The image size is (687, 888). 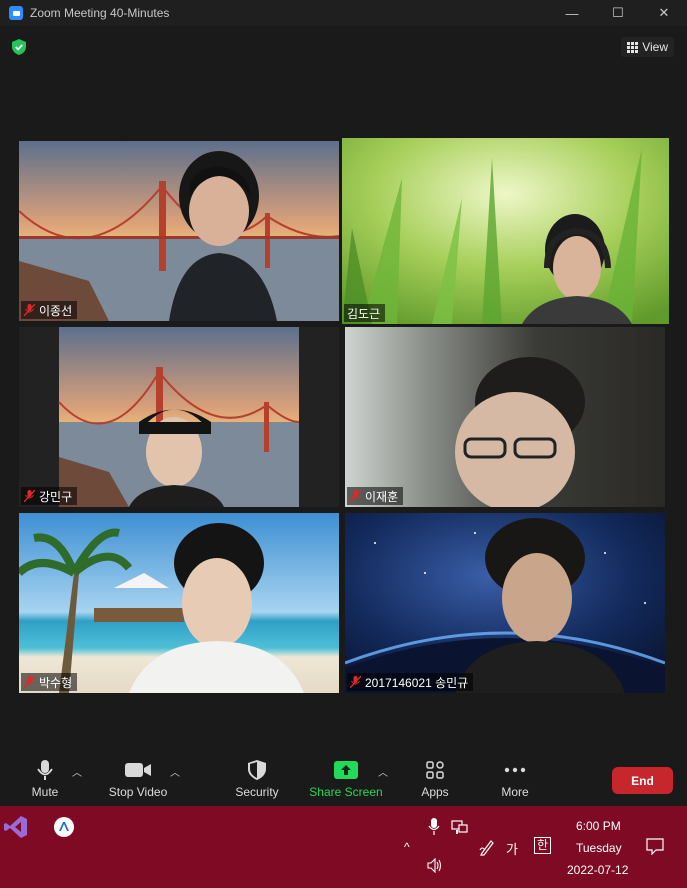 I want to click on app-taskbar-icon, so click(x=64, y=827).